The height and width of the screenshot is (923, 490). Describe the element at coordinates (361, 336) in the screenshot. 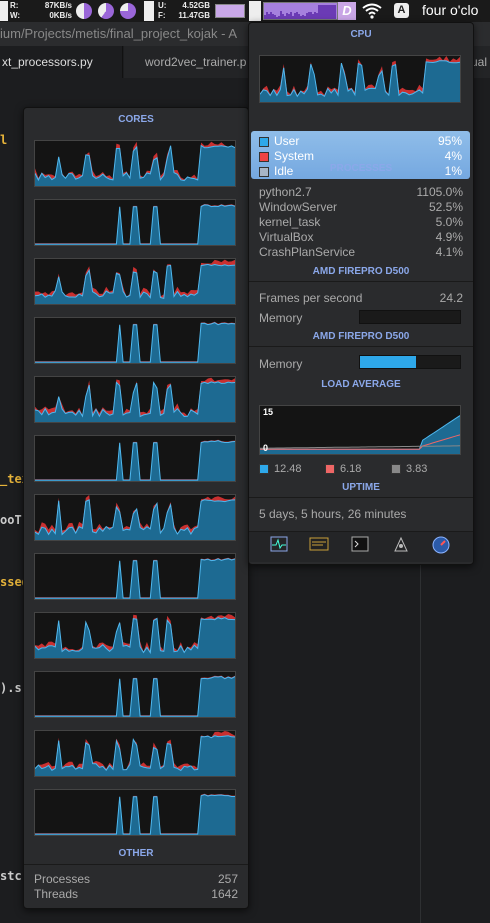

I see `gpu2-title: AMD FIREPRO D500` at that location.